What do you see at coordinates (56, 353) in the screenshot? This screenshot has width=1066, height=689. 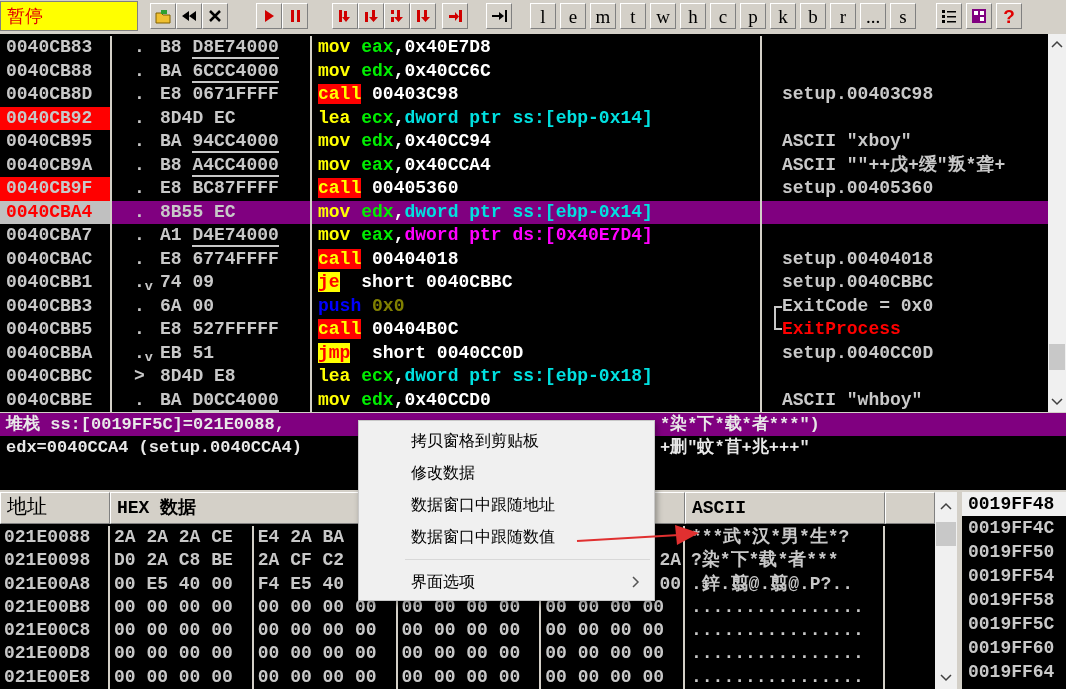 I see `address-cell: 0040CBBA` at bounding box center [56, 353].